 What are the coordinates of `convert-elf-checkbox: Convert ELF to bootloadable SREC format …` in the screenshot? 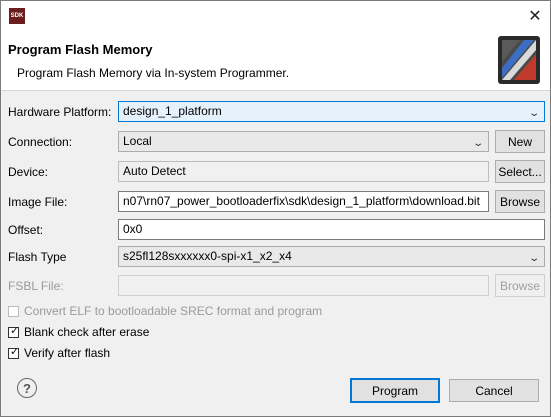 It's located at (165, 311).